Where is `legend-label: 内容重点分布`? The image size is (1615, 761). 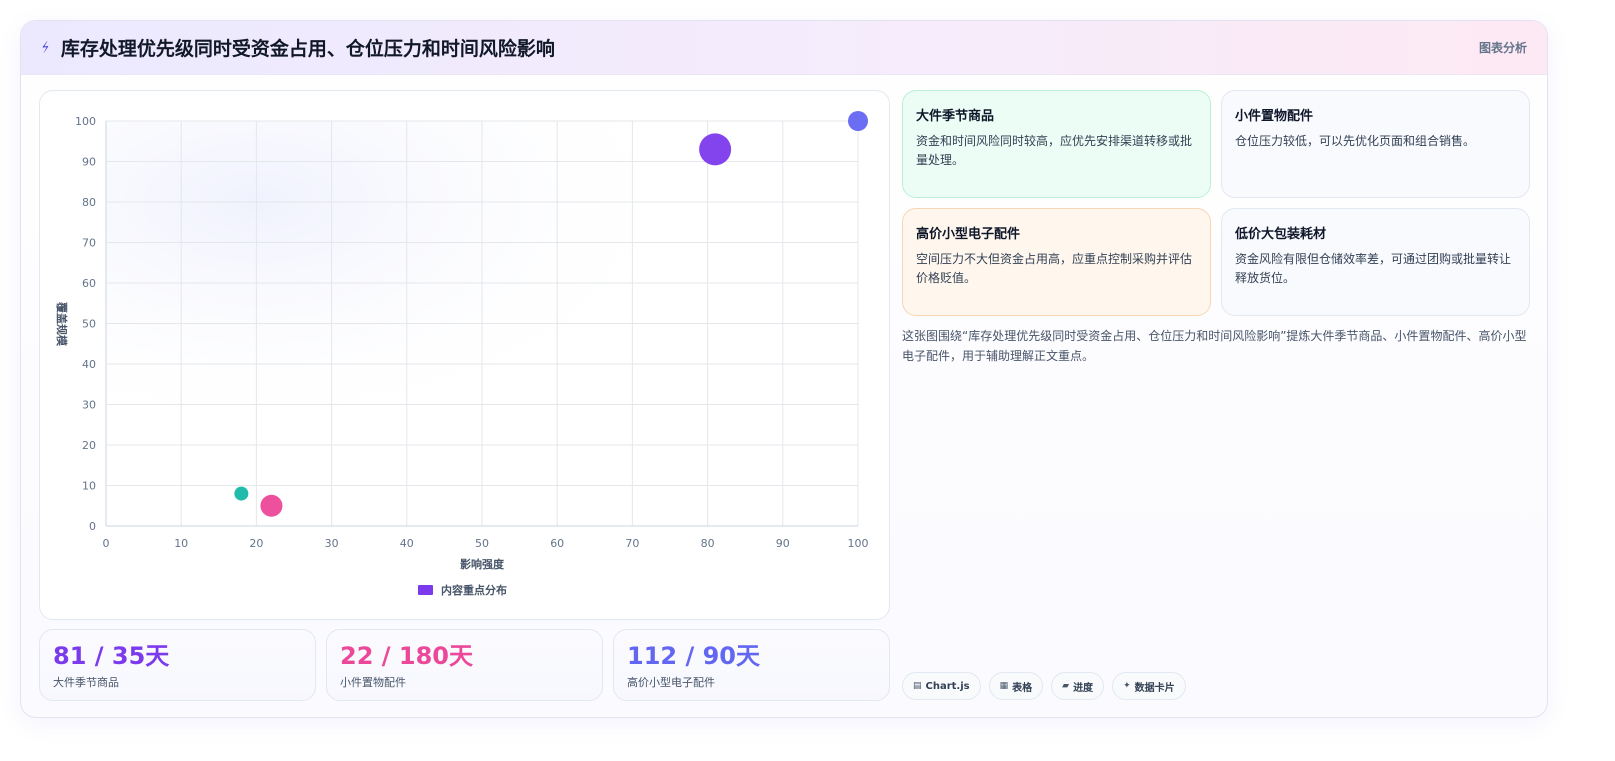 legend-label: 内容重点分布 is located at coordinates (474, 590).